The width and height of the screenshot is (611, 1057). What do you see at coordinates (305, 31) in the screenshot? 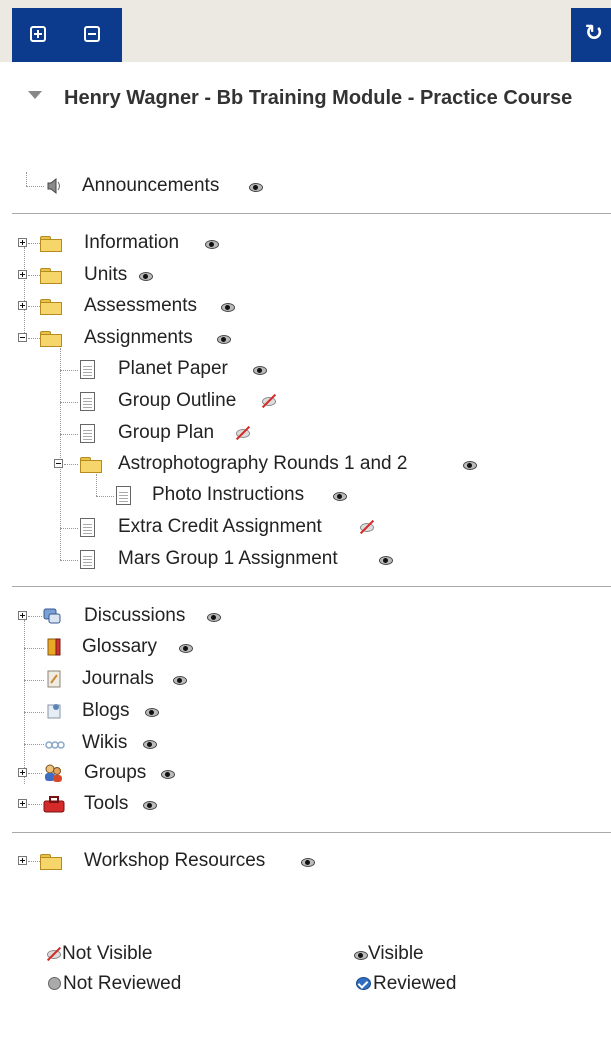
I see `tree-toolbar: ↻` at bounding box center [305, 31].